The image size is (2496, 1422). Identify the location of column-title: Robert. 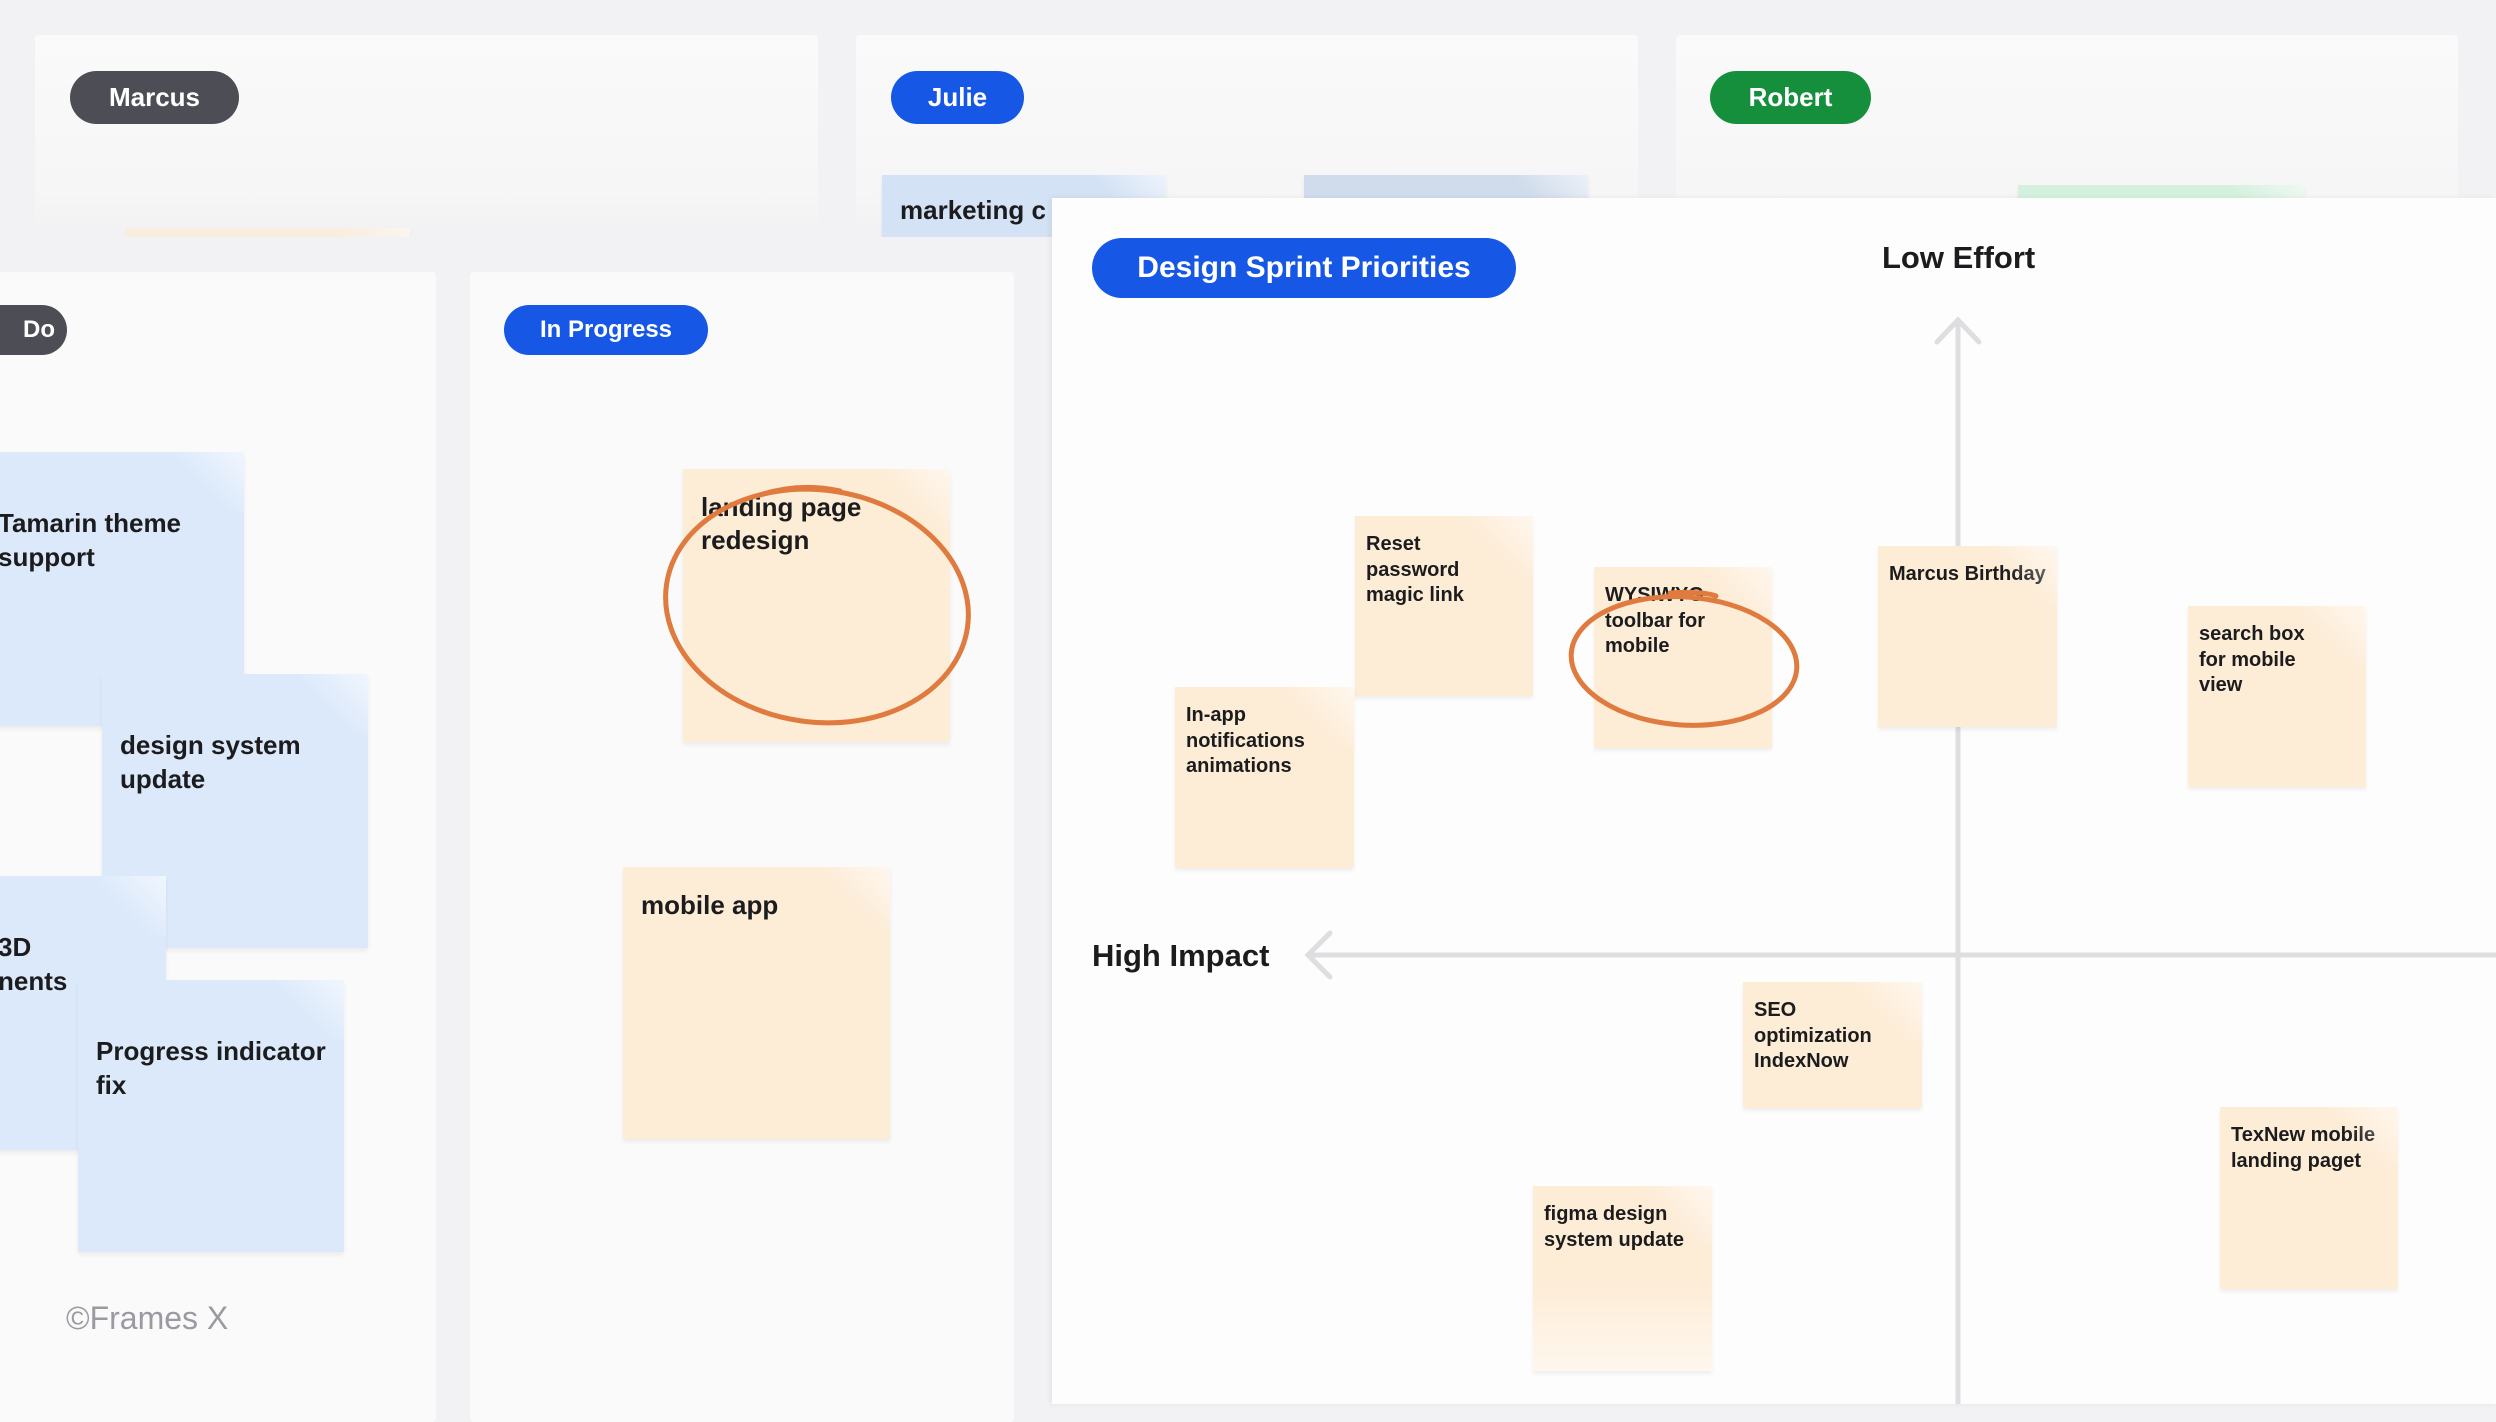
(1790, 97).